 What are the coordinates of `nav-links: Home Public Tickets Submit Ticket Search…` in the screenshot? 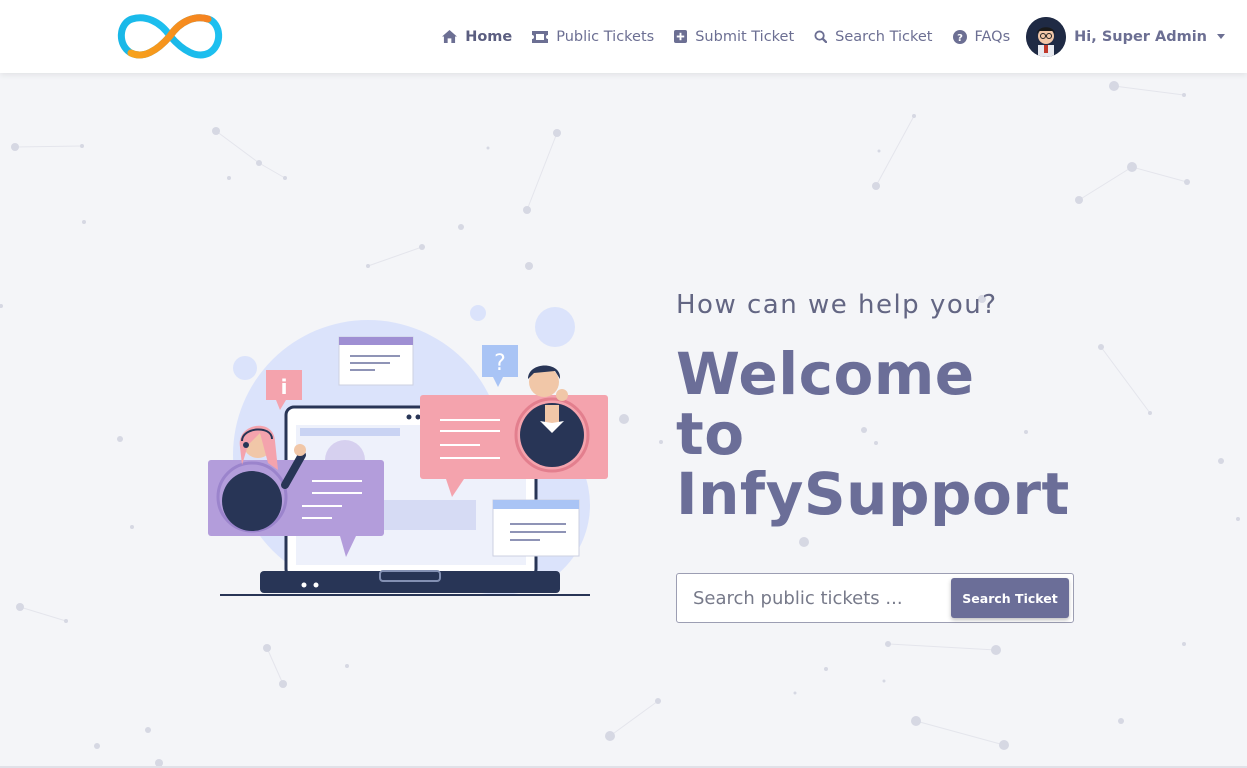 It's located at (823, 36).